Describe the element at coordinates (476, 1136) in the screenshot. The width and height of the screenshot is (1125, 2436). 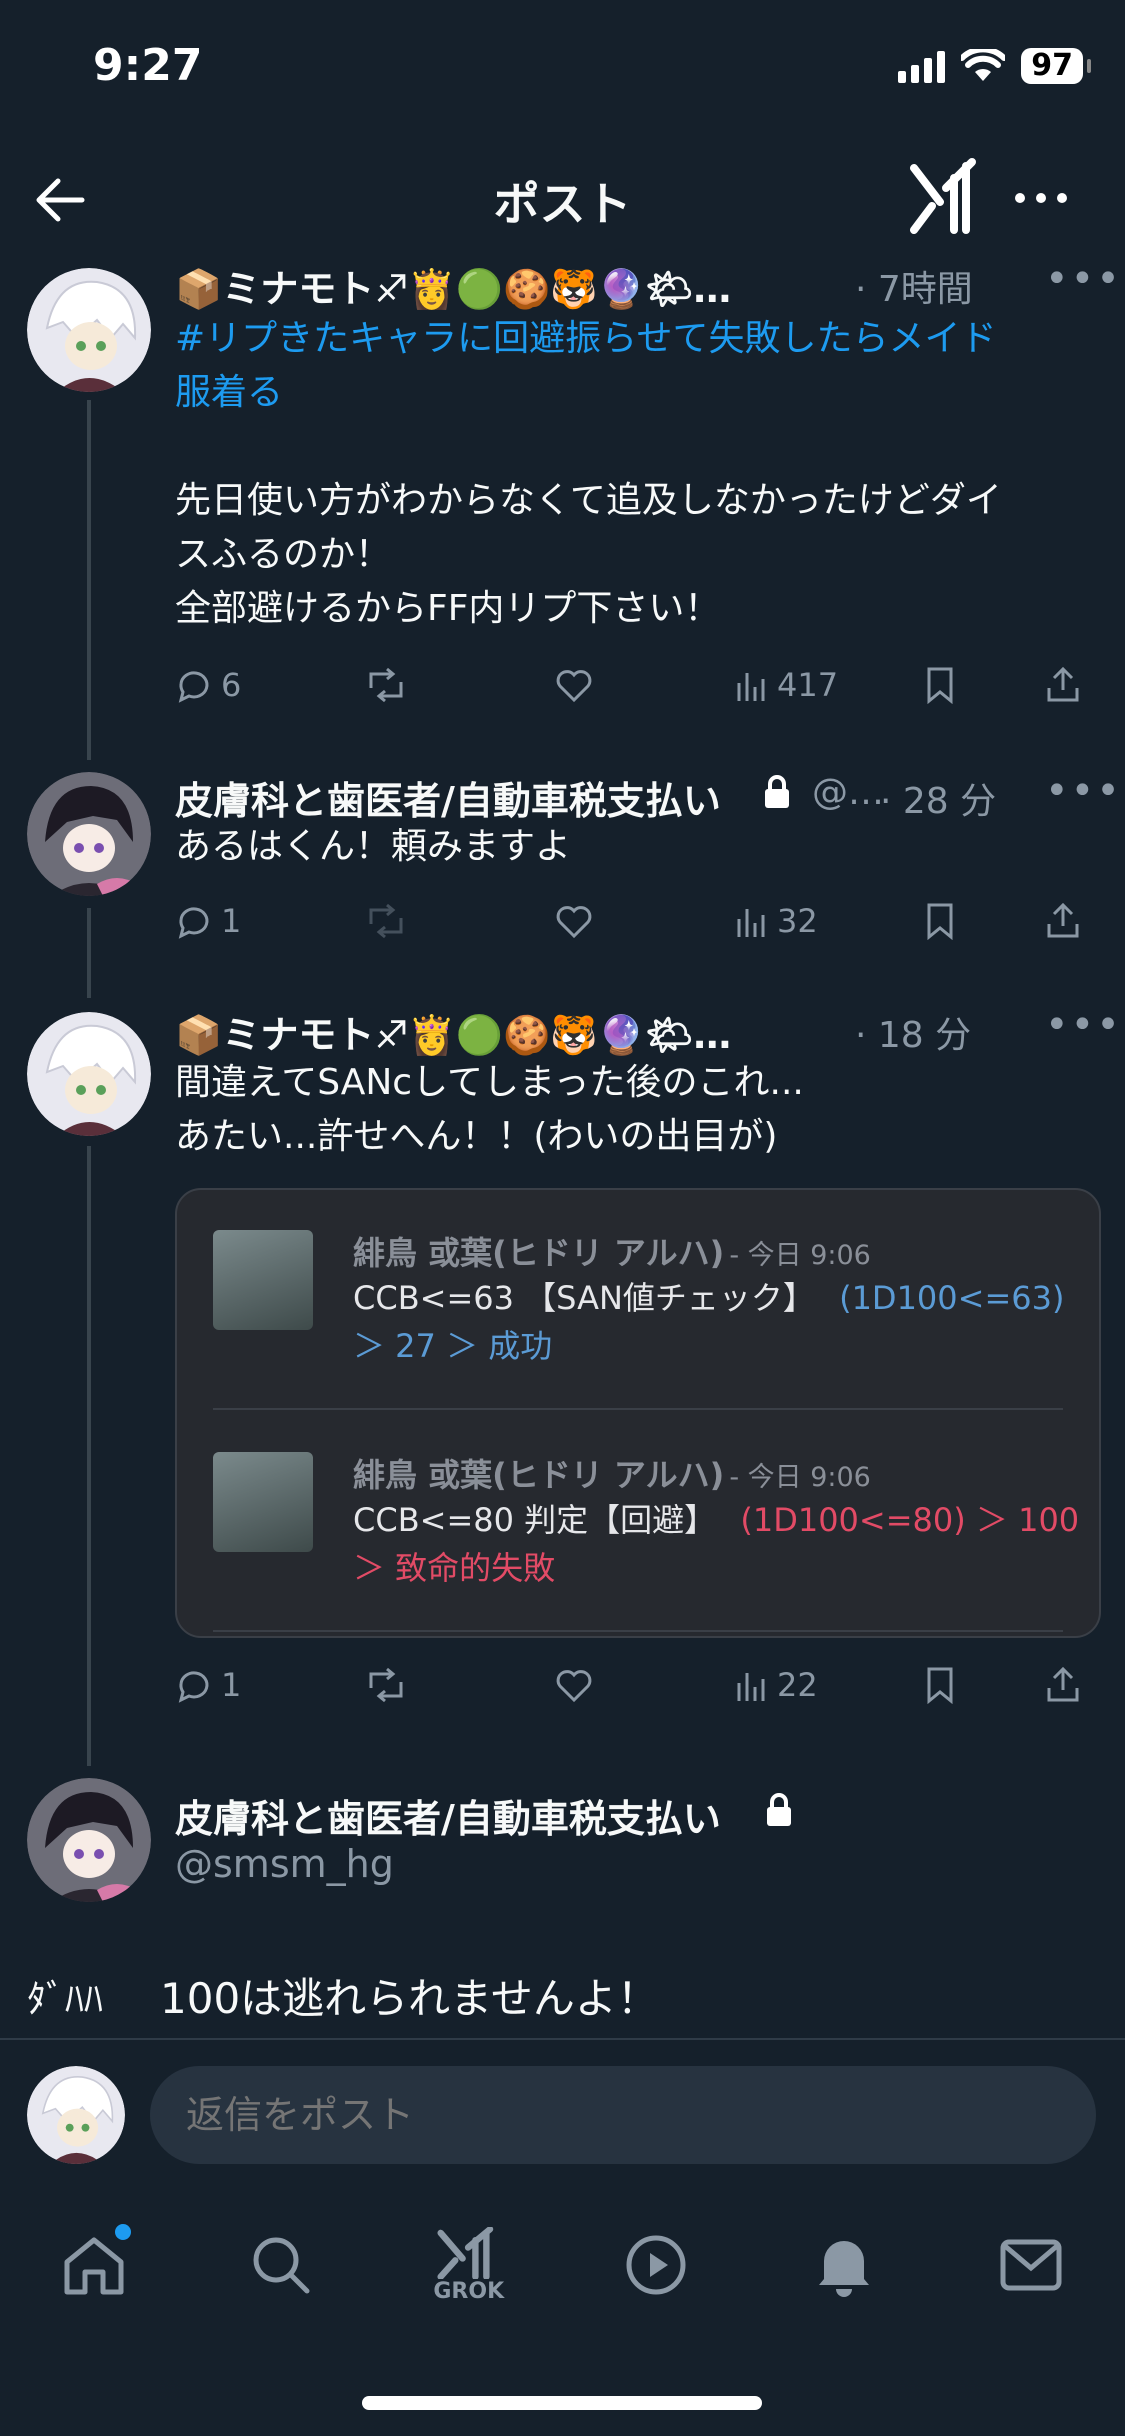
I see `post-text: あたい...許せへん！！(わいの出目が)` at that location.